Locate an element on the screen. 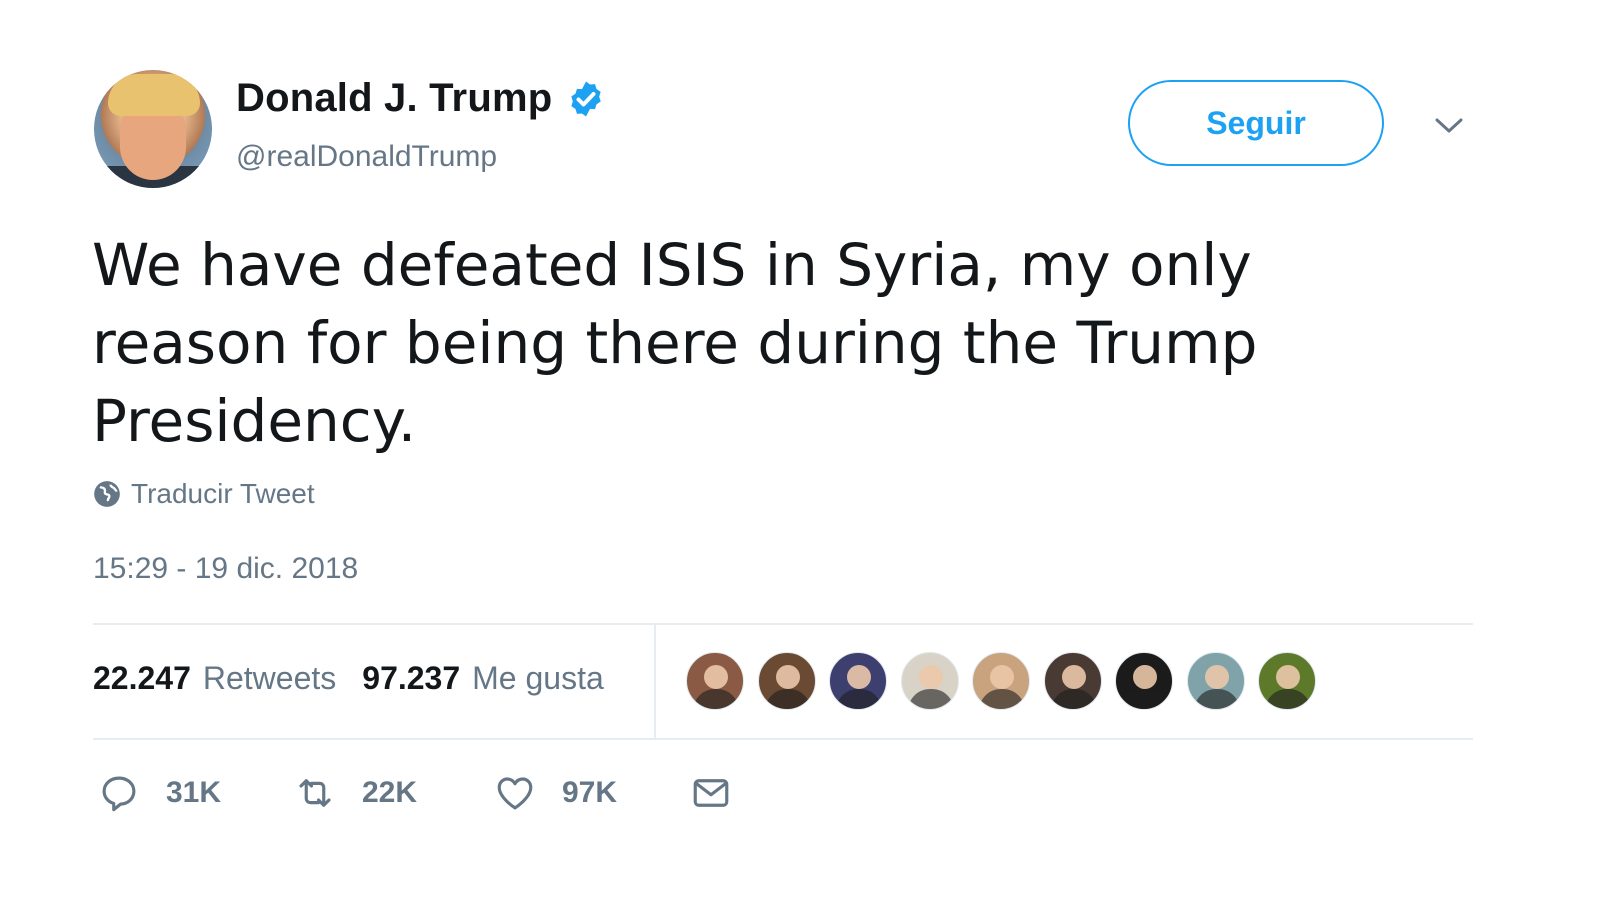 The image size is (1600, 899). heart-icon is located at coordinates (515, 793).